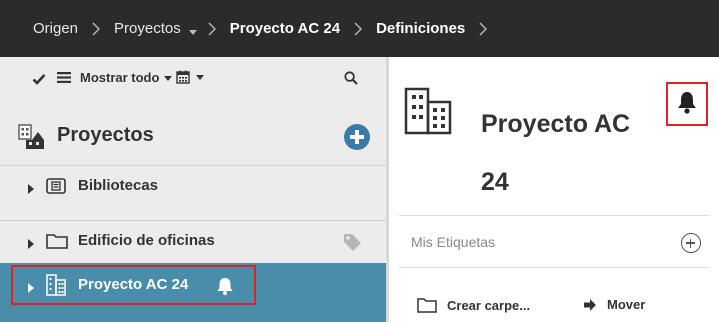 The image size is (719, 322). What do you see at coordinates (64, 80) in the screenshot?
I see `list-icon` at bounding box center [64, 80].